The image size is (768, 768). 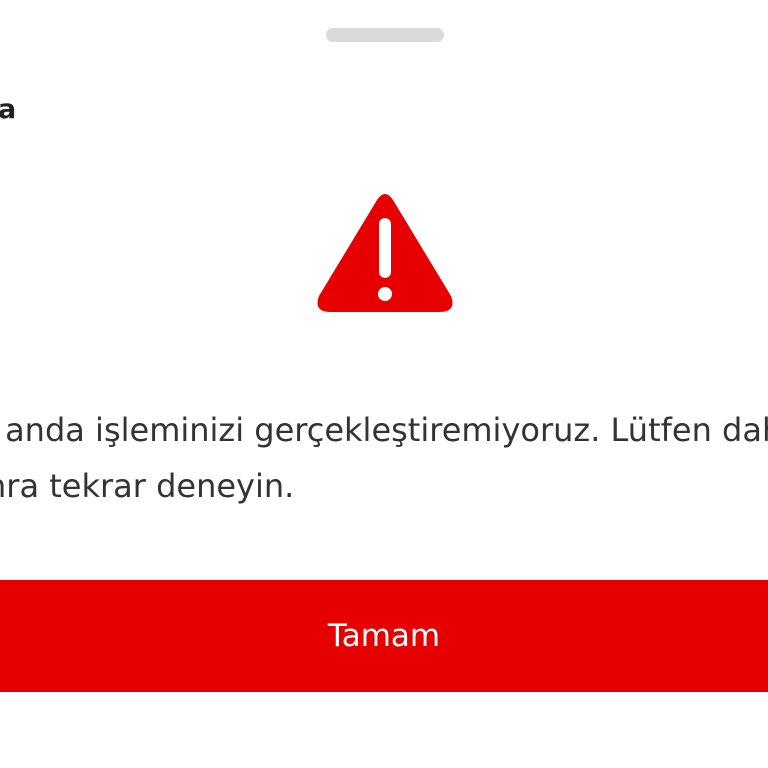 I want to click on error-message-line-2: nra tekrar deneyin., so click(x=147, y=486).